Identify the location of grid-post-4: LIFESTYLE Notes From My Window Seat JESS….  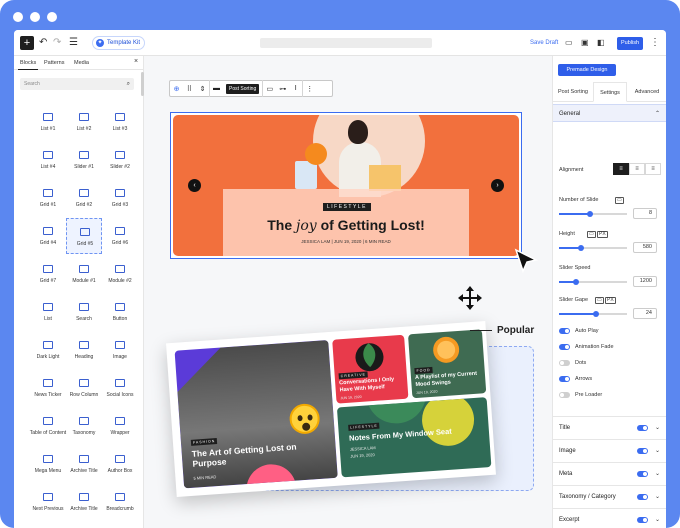
(414, 437).